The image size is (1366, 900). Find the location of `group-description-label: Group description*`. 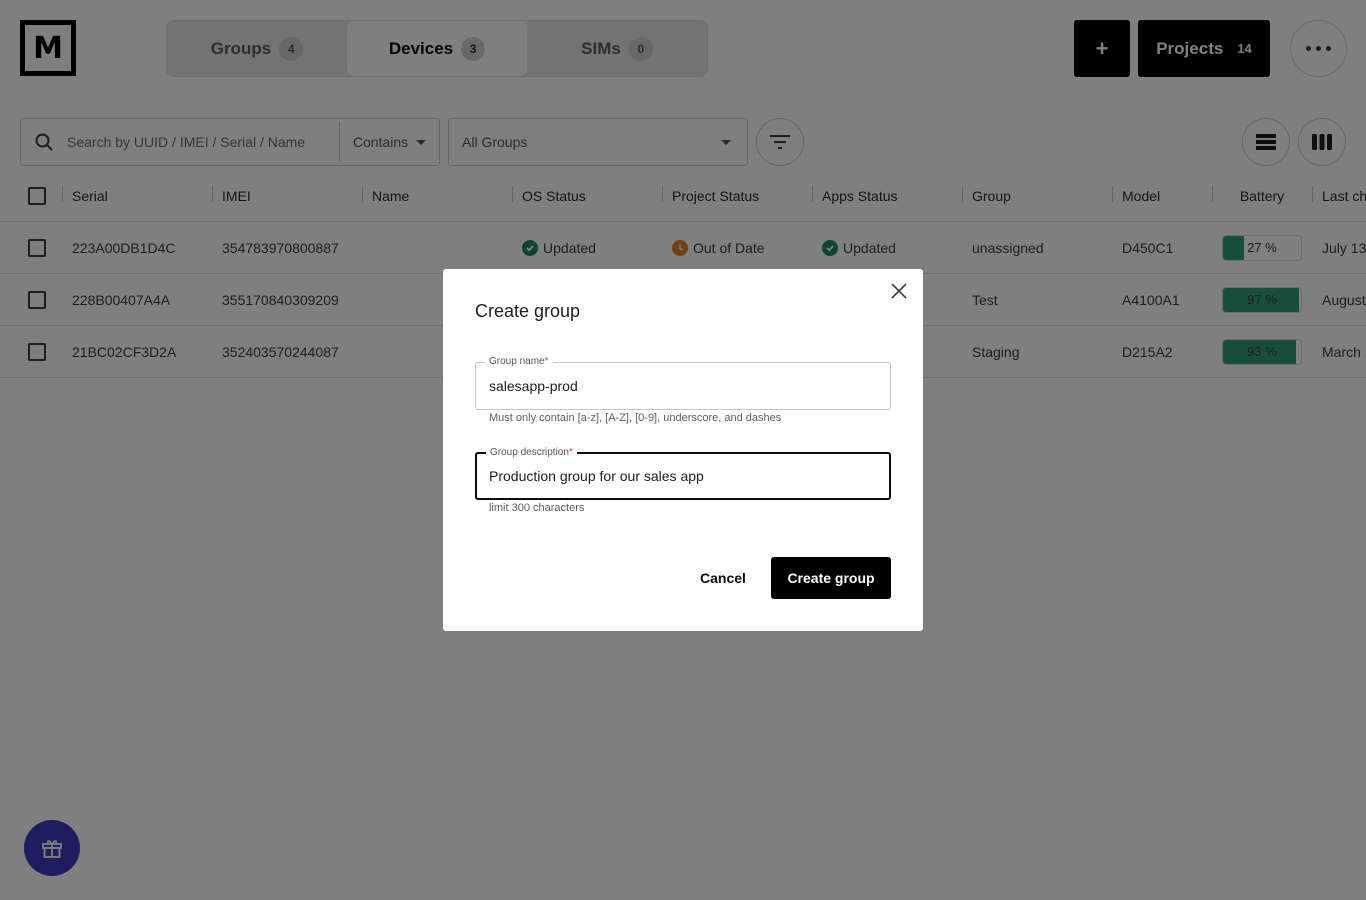

group-description-label: Group description* is located at coordinates (531, 453).